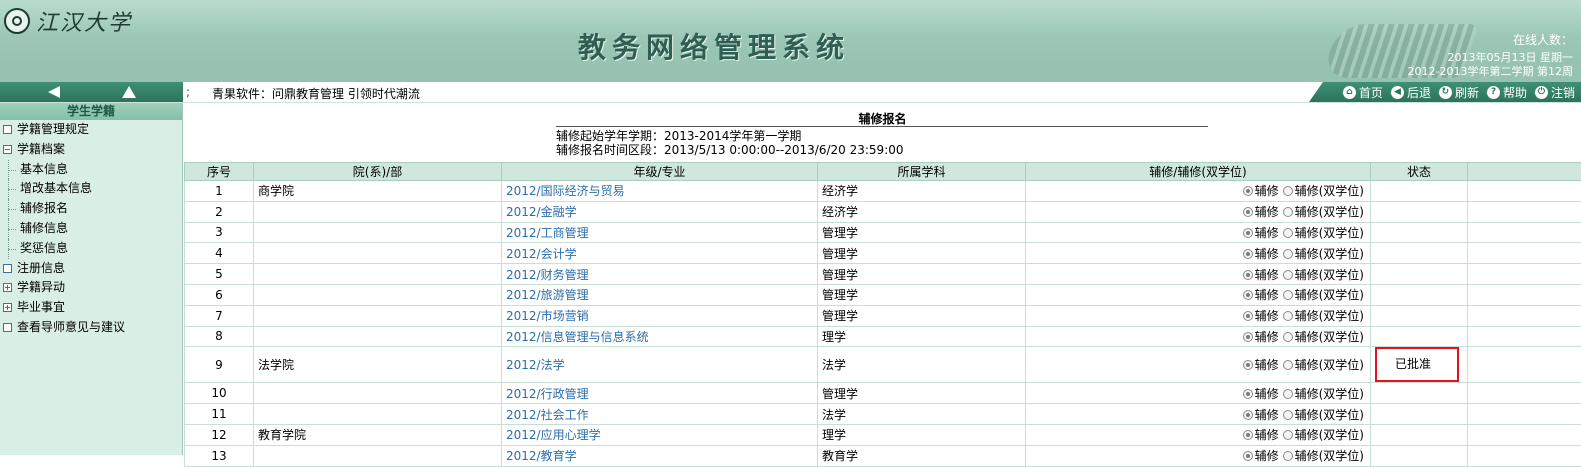 This screenshot has height=467, width=1581. Describe the element at coordinates (91, 170) in the screenshot. I see `sidebar-item-basic-info: 基本信息` at that location.